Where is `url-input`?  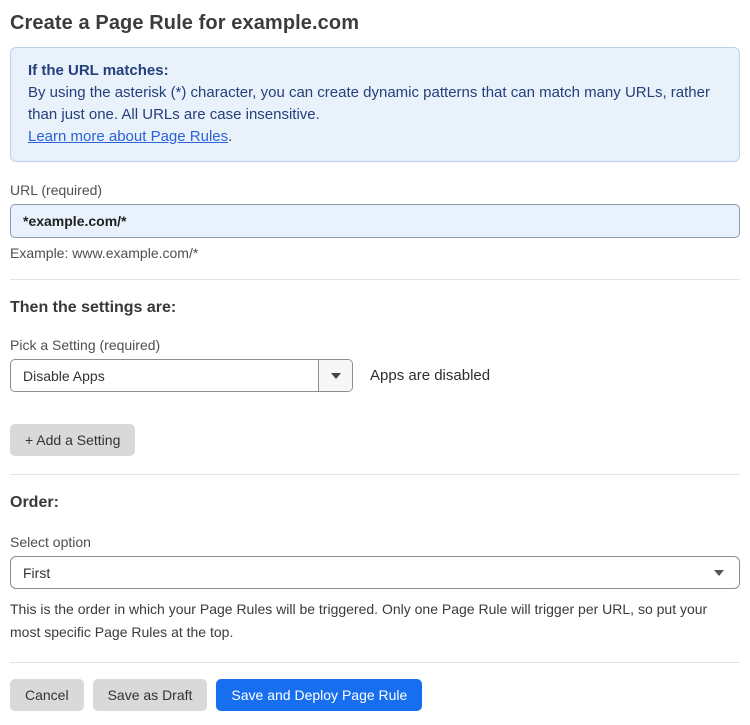 url-input is located at coordinates (375, 221).